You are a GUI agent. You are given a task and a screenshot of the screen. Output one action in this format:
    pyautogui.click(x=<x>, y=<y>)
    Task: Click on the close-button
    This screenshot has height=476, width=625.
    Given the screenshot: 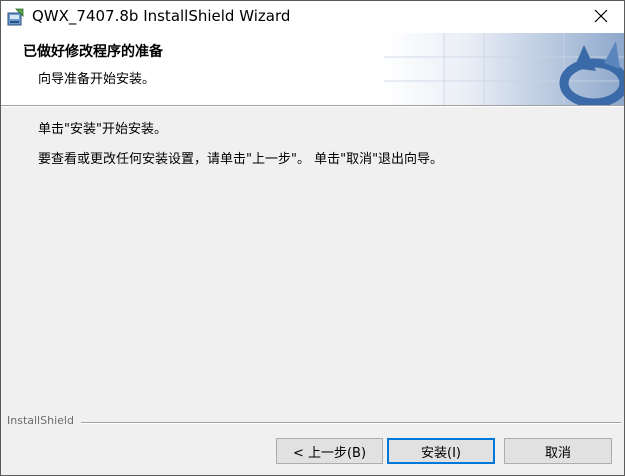 What is the action you would take?
    pyautogui.click(x=601, y=17)
    